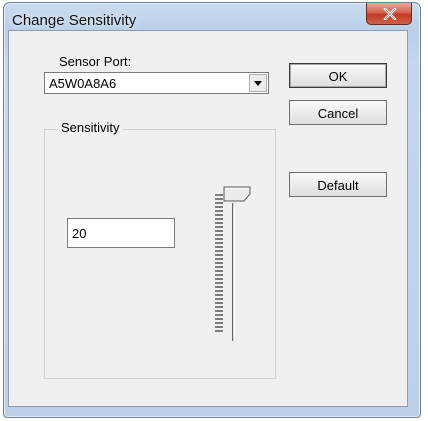 The height and width of the screenshot is (421, 428). What do you see at coordinates (74, 20) in the screenshot?
I see `window-title: Change Sensitivity` at bounding box center [74, 20].